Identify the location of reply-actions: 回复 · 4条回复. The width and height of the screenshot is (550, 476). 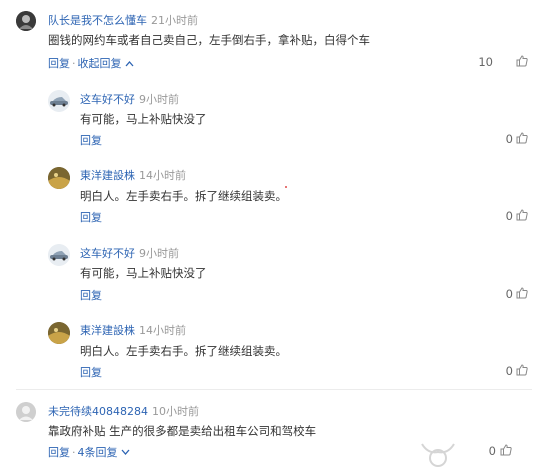
(89, 452).